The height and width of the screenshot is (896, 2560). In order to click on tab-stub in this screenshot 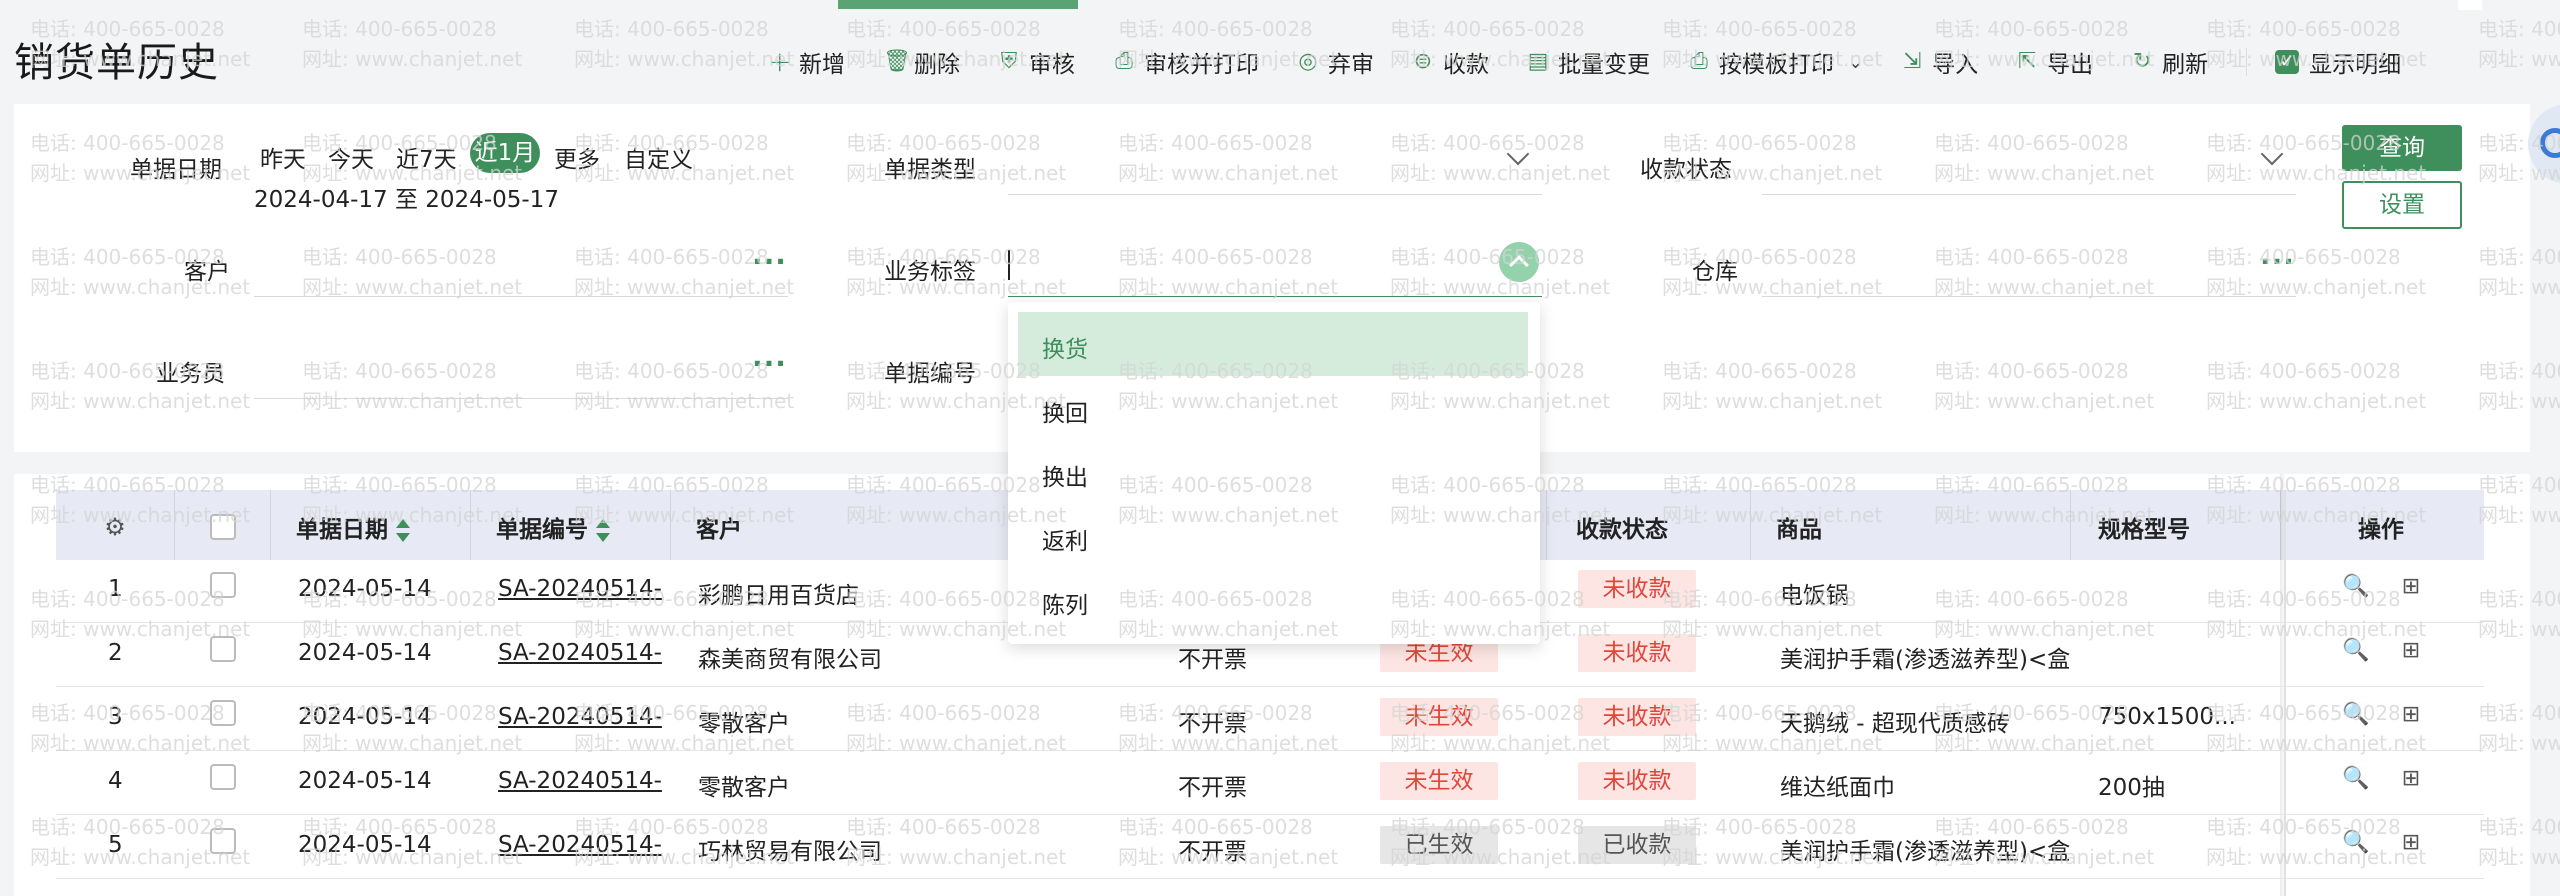, I will do `click(2470, 5)`.